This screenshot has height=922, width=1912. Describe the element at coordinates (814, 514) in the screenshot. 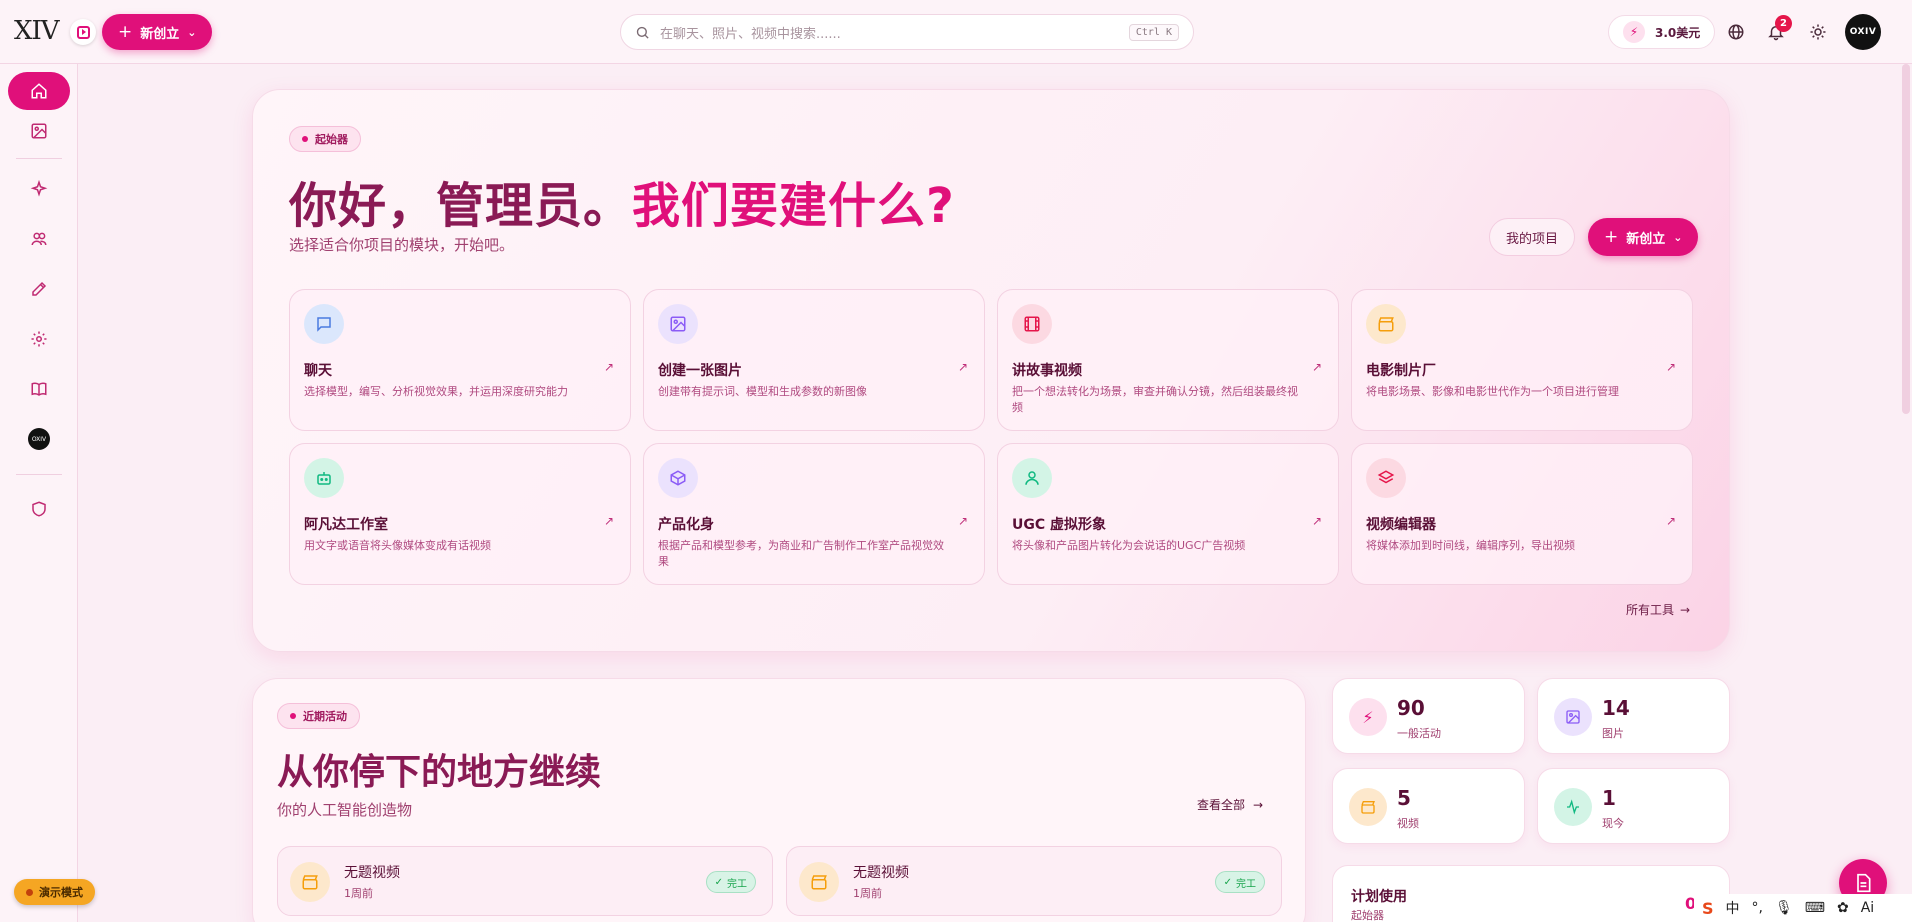

I see `tool-card: 产品化身 根据产品和模型参考，为商业和广告制作工作室产品视觉效果 ↗` at that location.